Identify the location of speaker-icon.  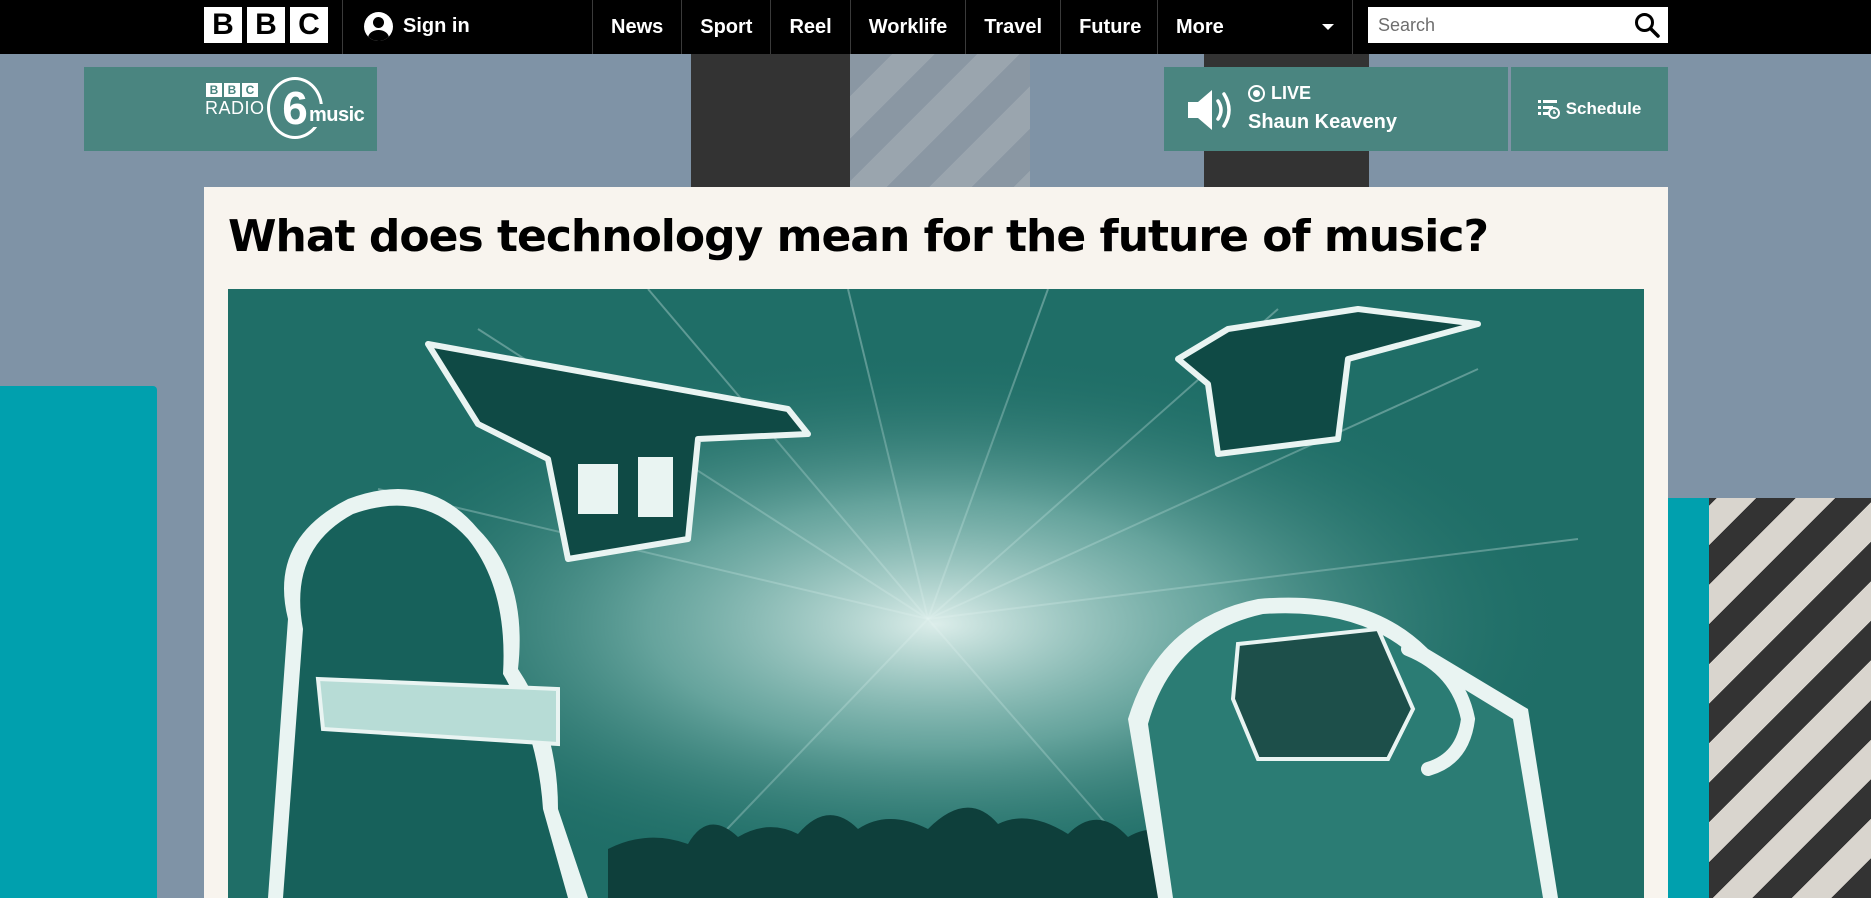
(1209, 110).